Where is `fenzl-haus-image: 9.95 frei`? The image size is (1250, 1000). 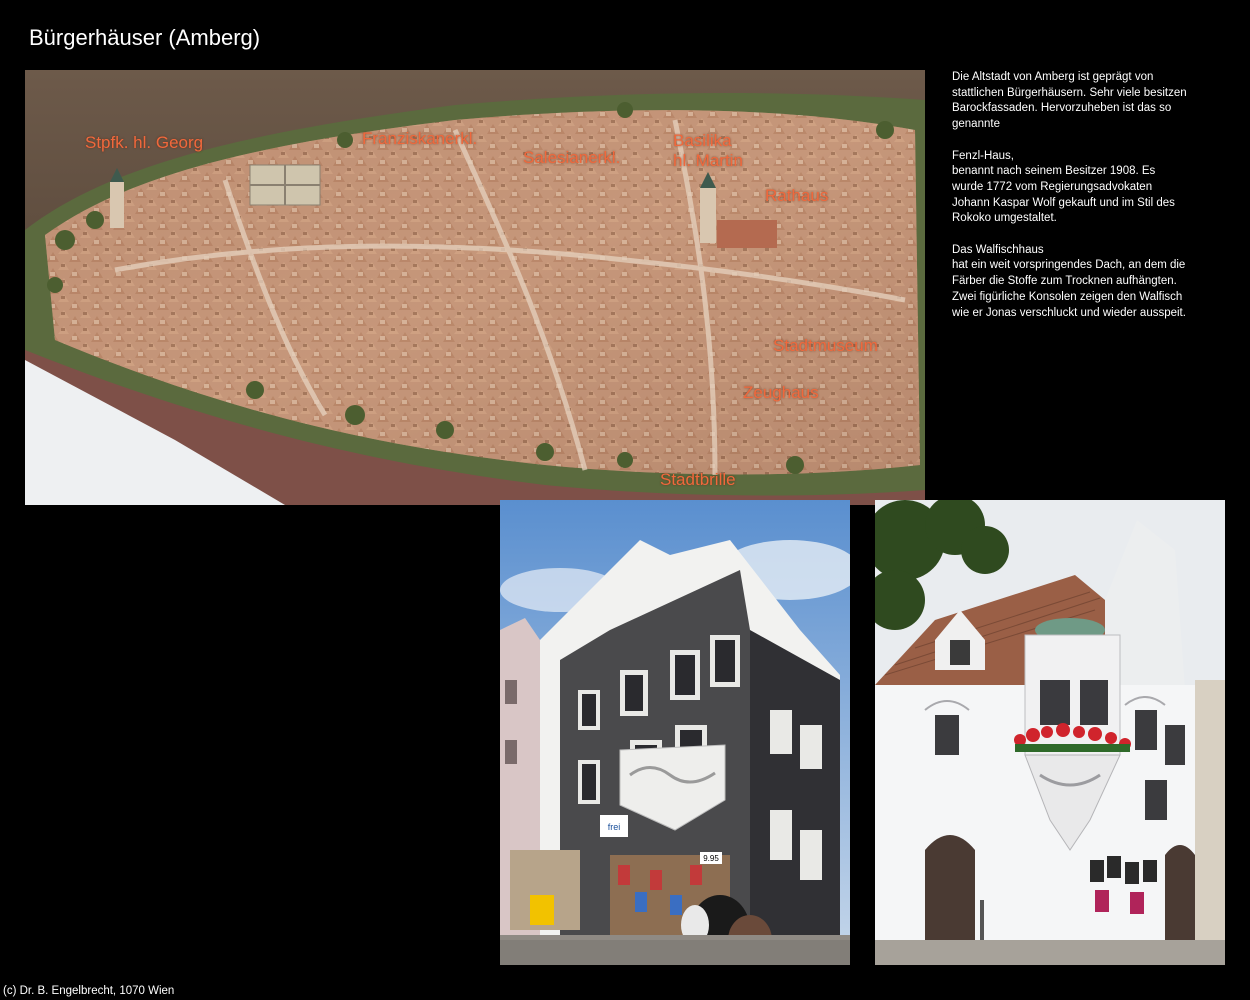
fenzl-haus-image: 9.95 frei is located at coordinates (675, 732).